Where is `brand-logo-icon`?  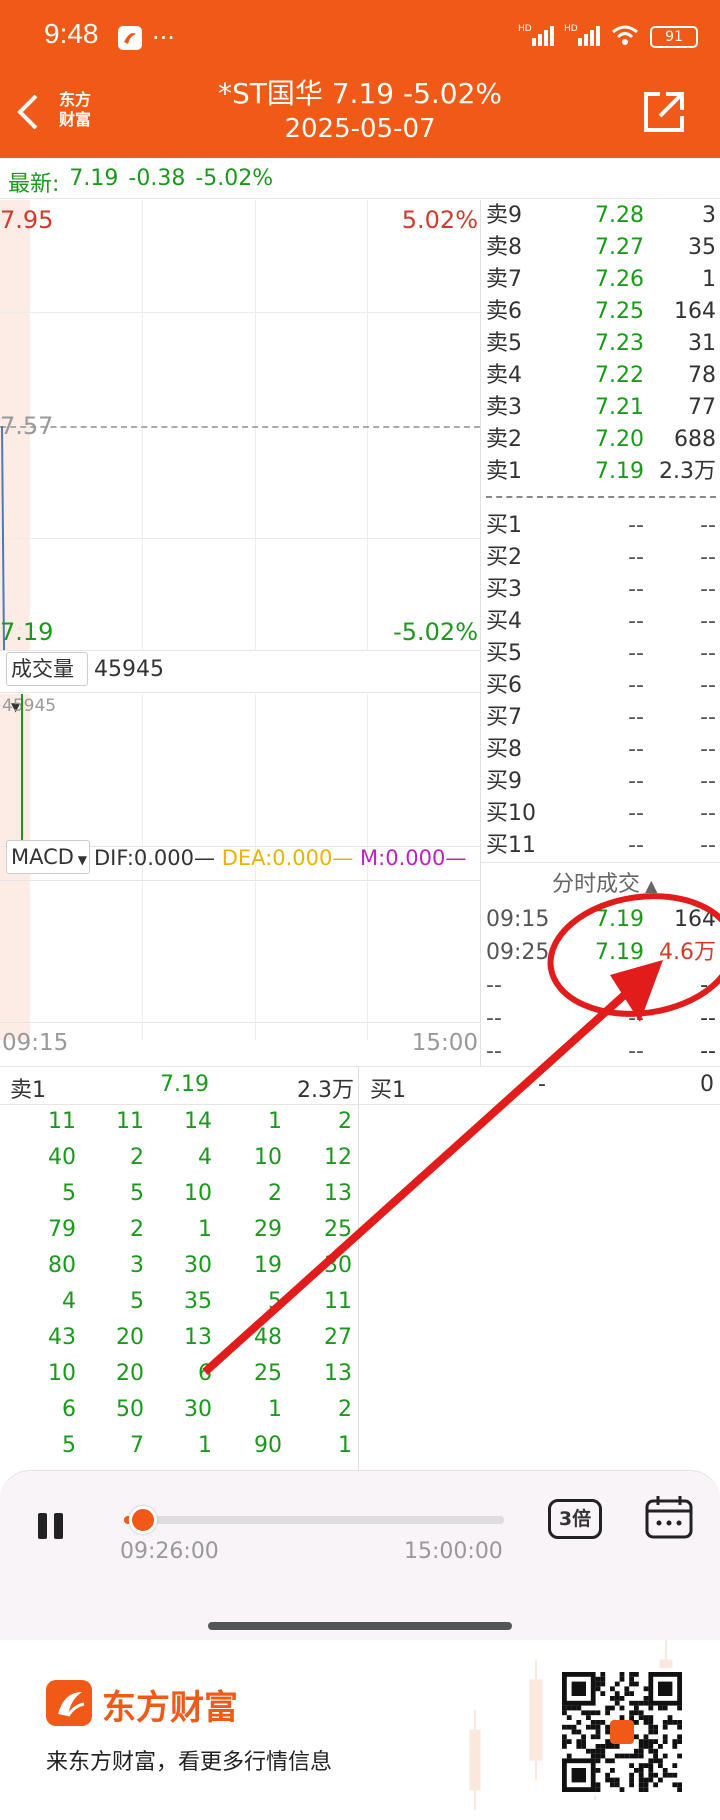 brand-logo-icon is located at coordinates (69, 1703).